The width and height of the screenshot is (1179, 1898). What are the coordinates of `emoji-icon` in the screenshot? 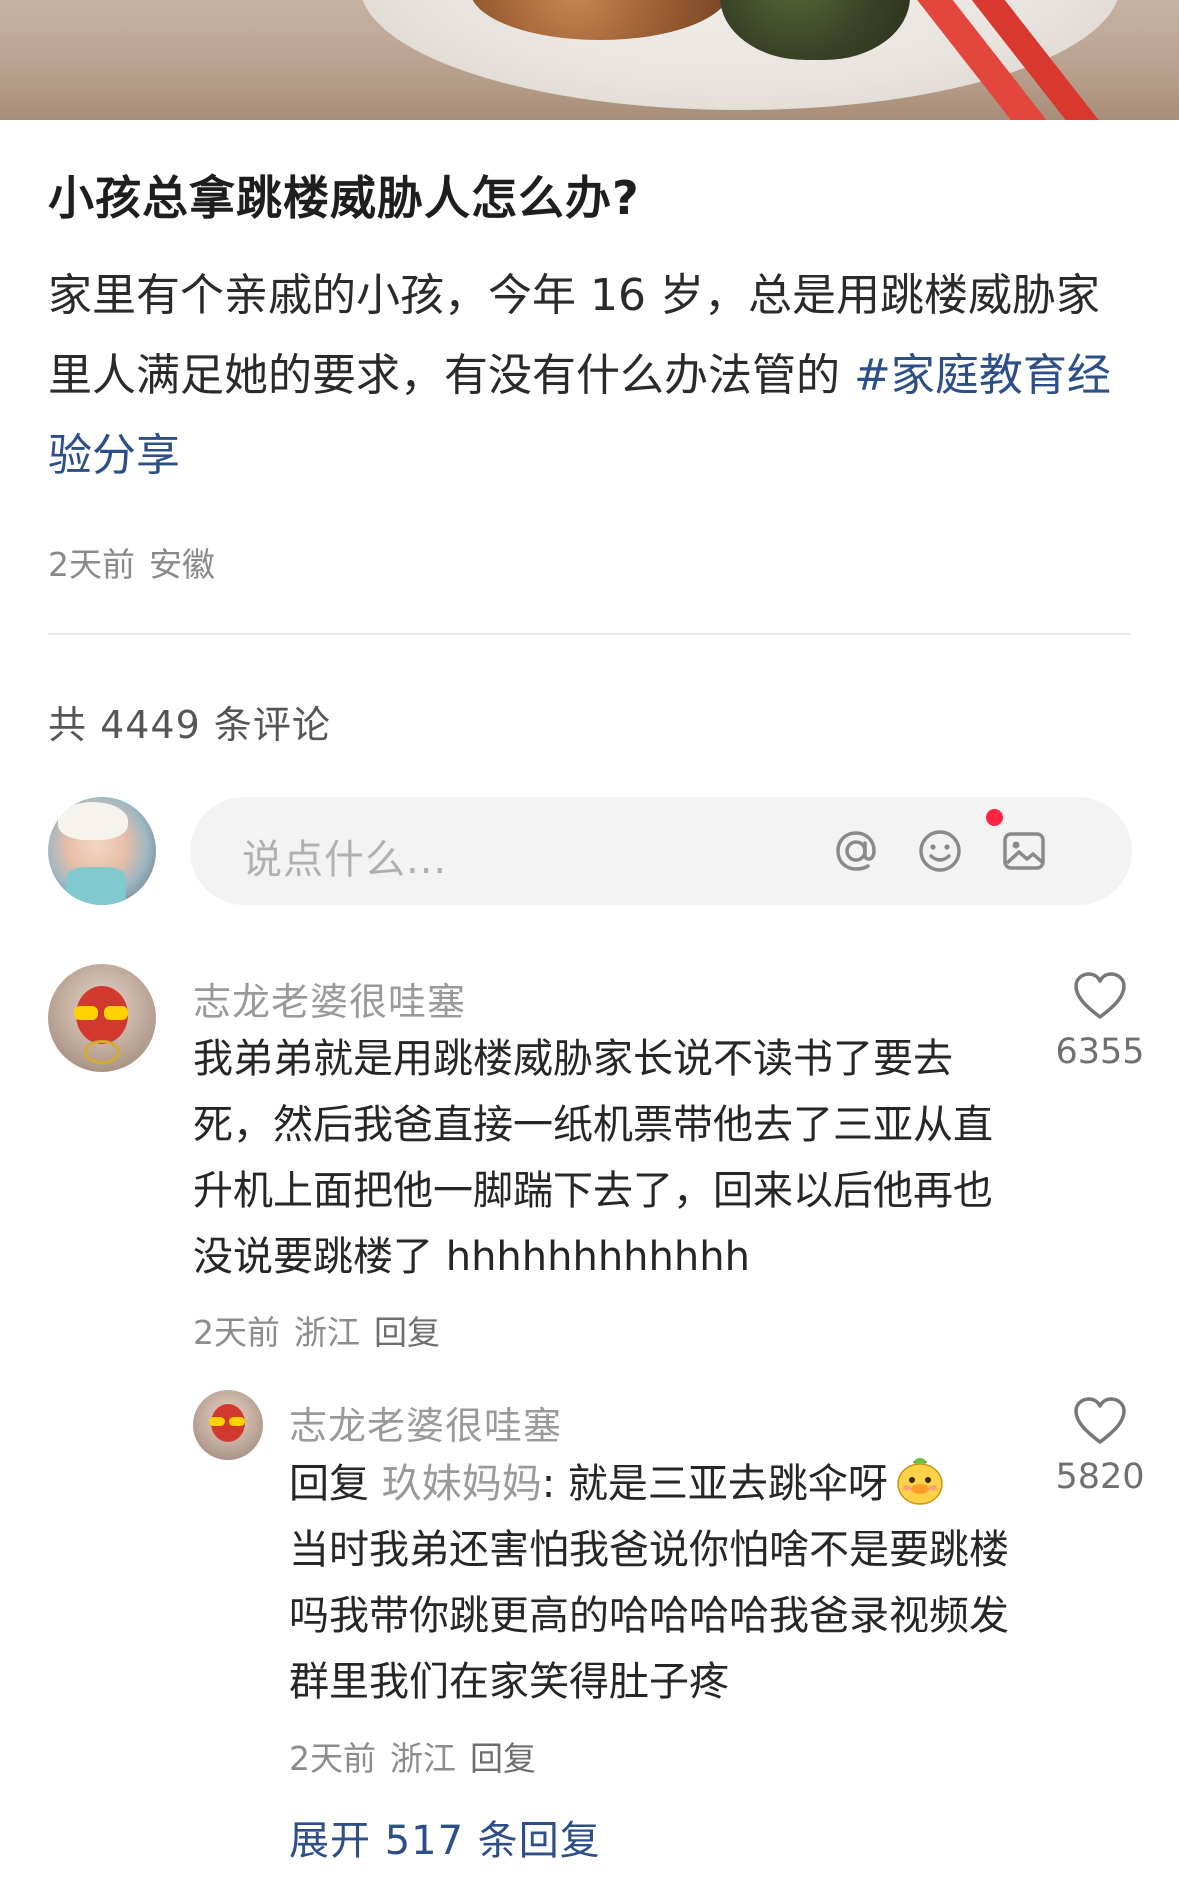 It's located at (940, 851).